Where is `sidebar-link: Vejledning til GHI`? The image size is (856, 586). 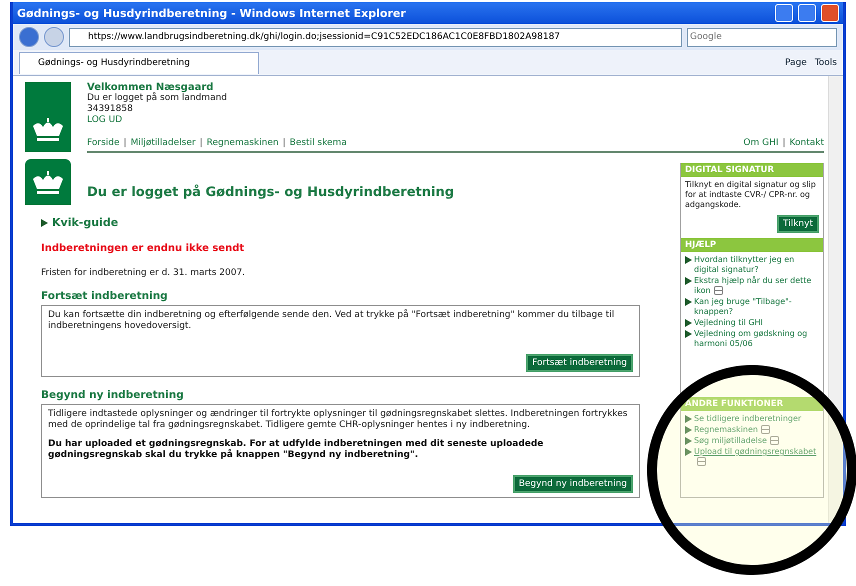 sidebar-link: Vejledning til GHI is located at coordinates (728, 323).